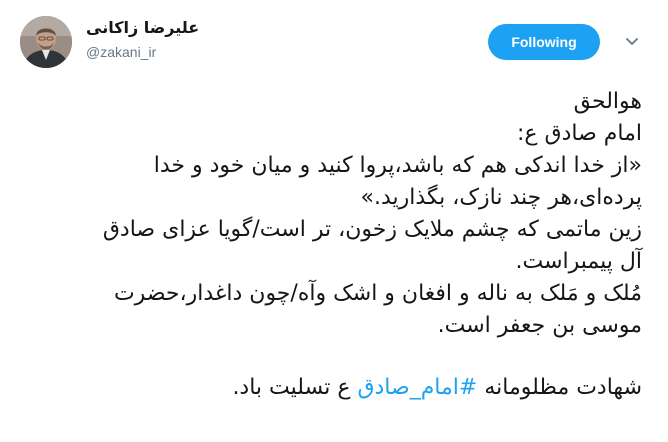 Image resolution: width=668 pixels, height=442 pixels. What do you see at coordinates (607, 101) in the screenshot?
I see `tweet-line: هوالحق` at bounding box center [607, 101].